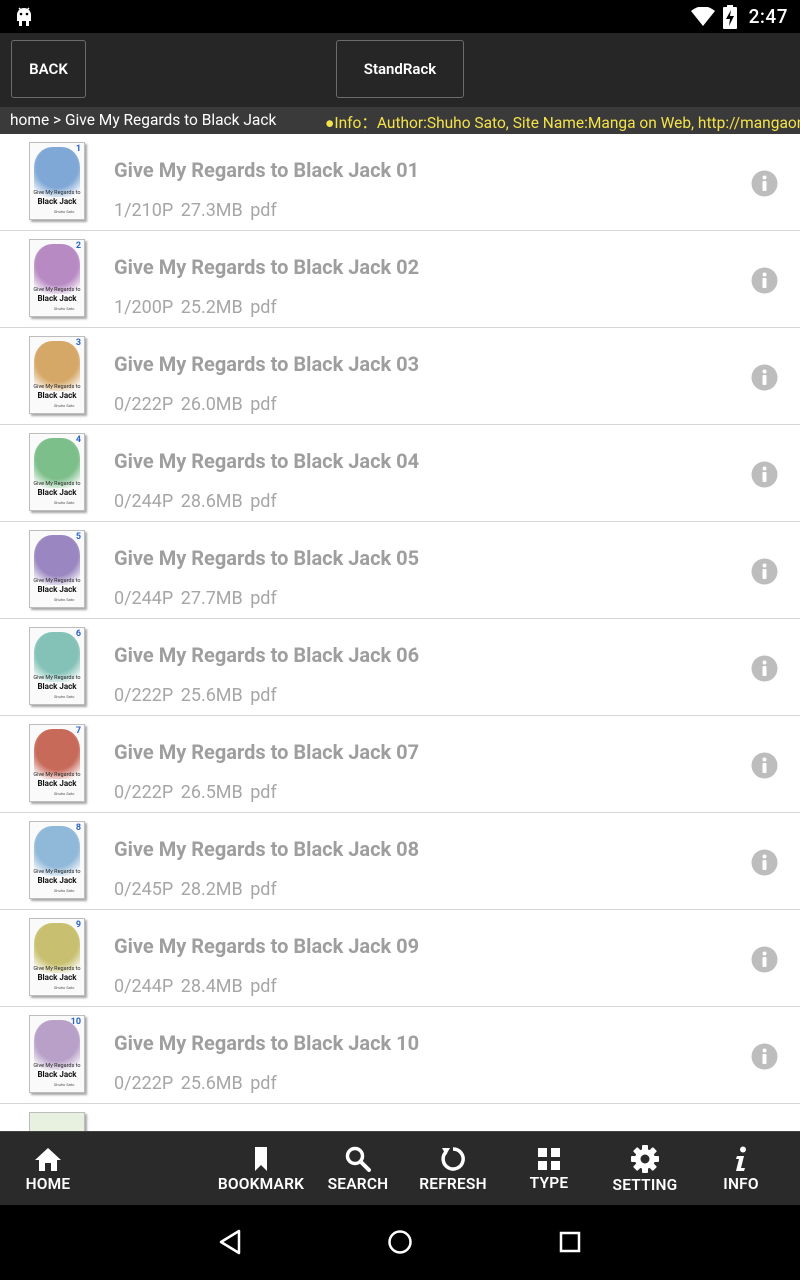 Image resolution: width=800 pixels, height=1280 pixels. Describe the element at coordinates (645, 1158) in the screenshot. I see `gear-icon` at that location.